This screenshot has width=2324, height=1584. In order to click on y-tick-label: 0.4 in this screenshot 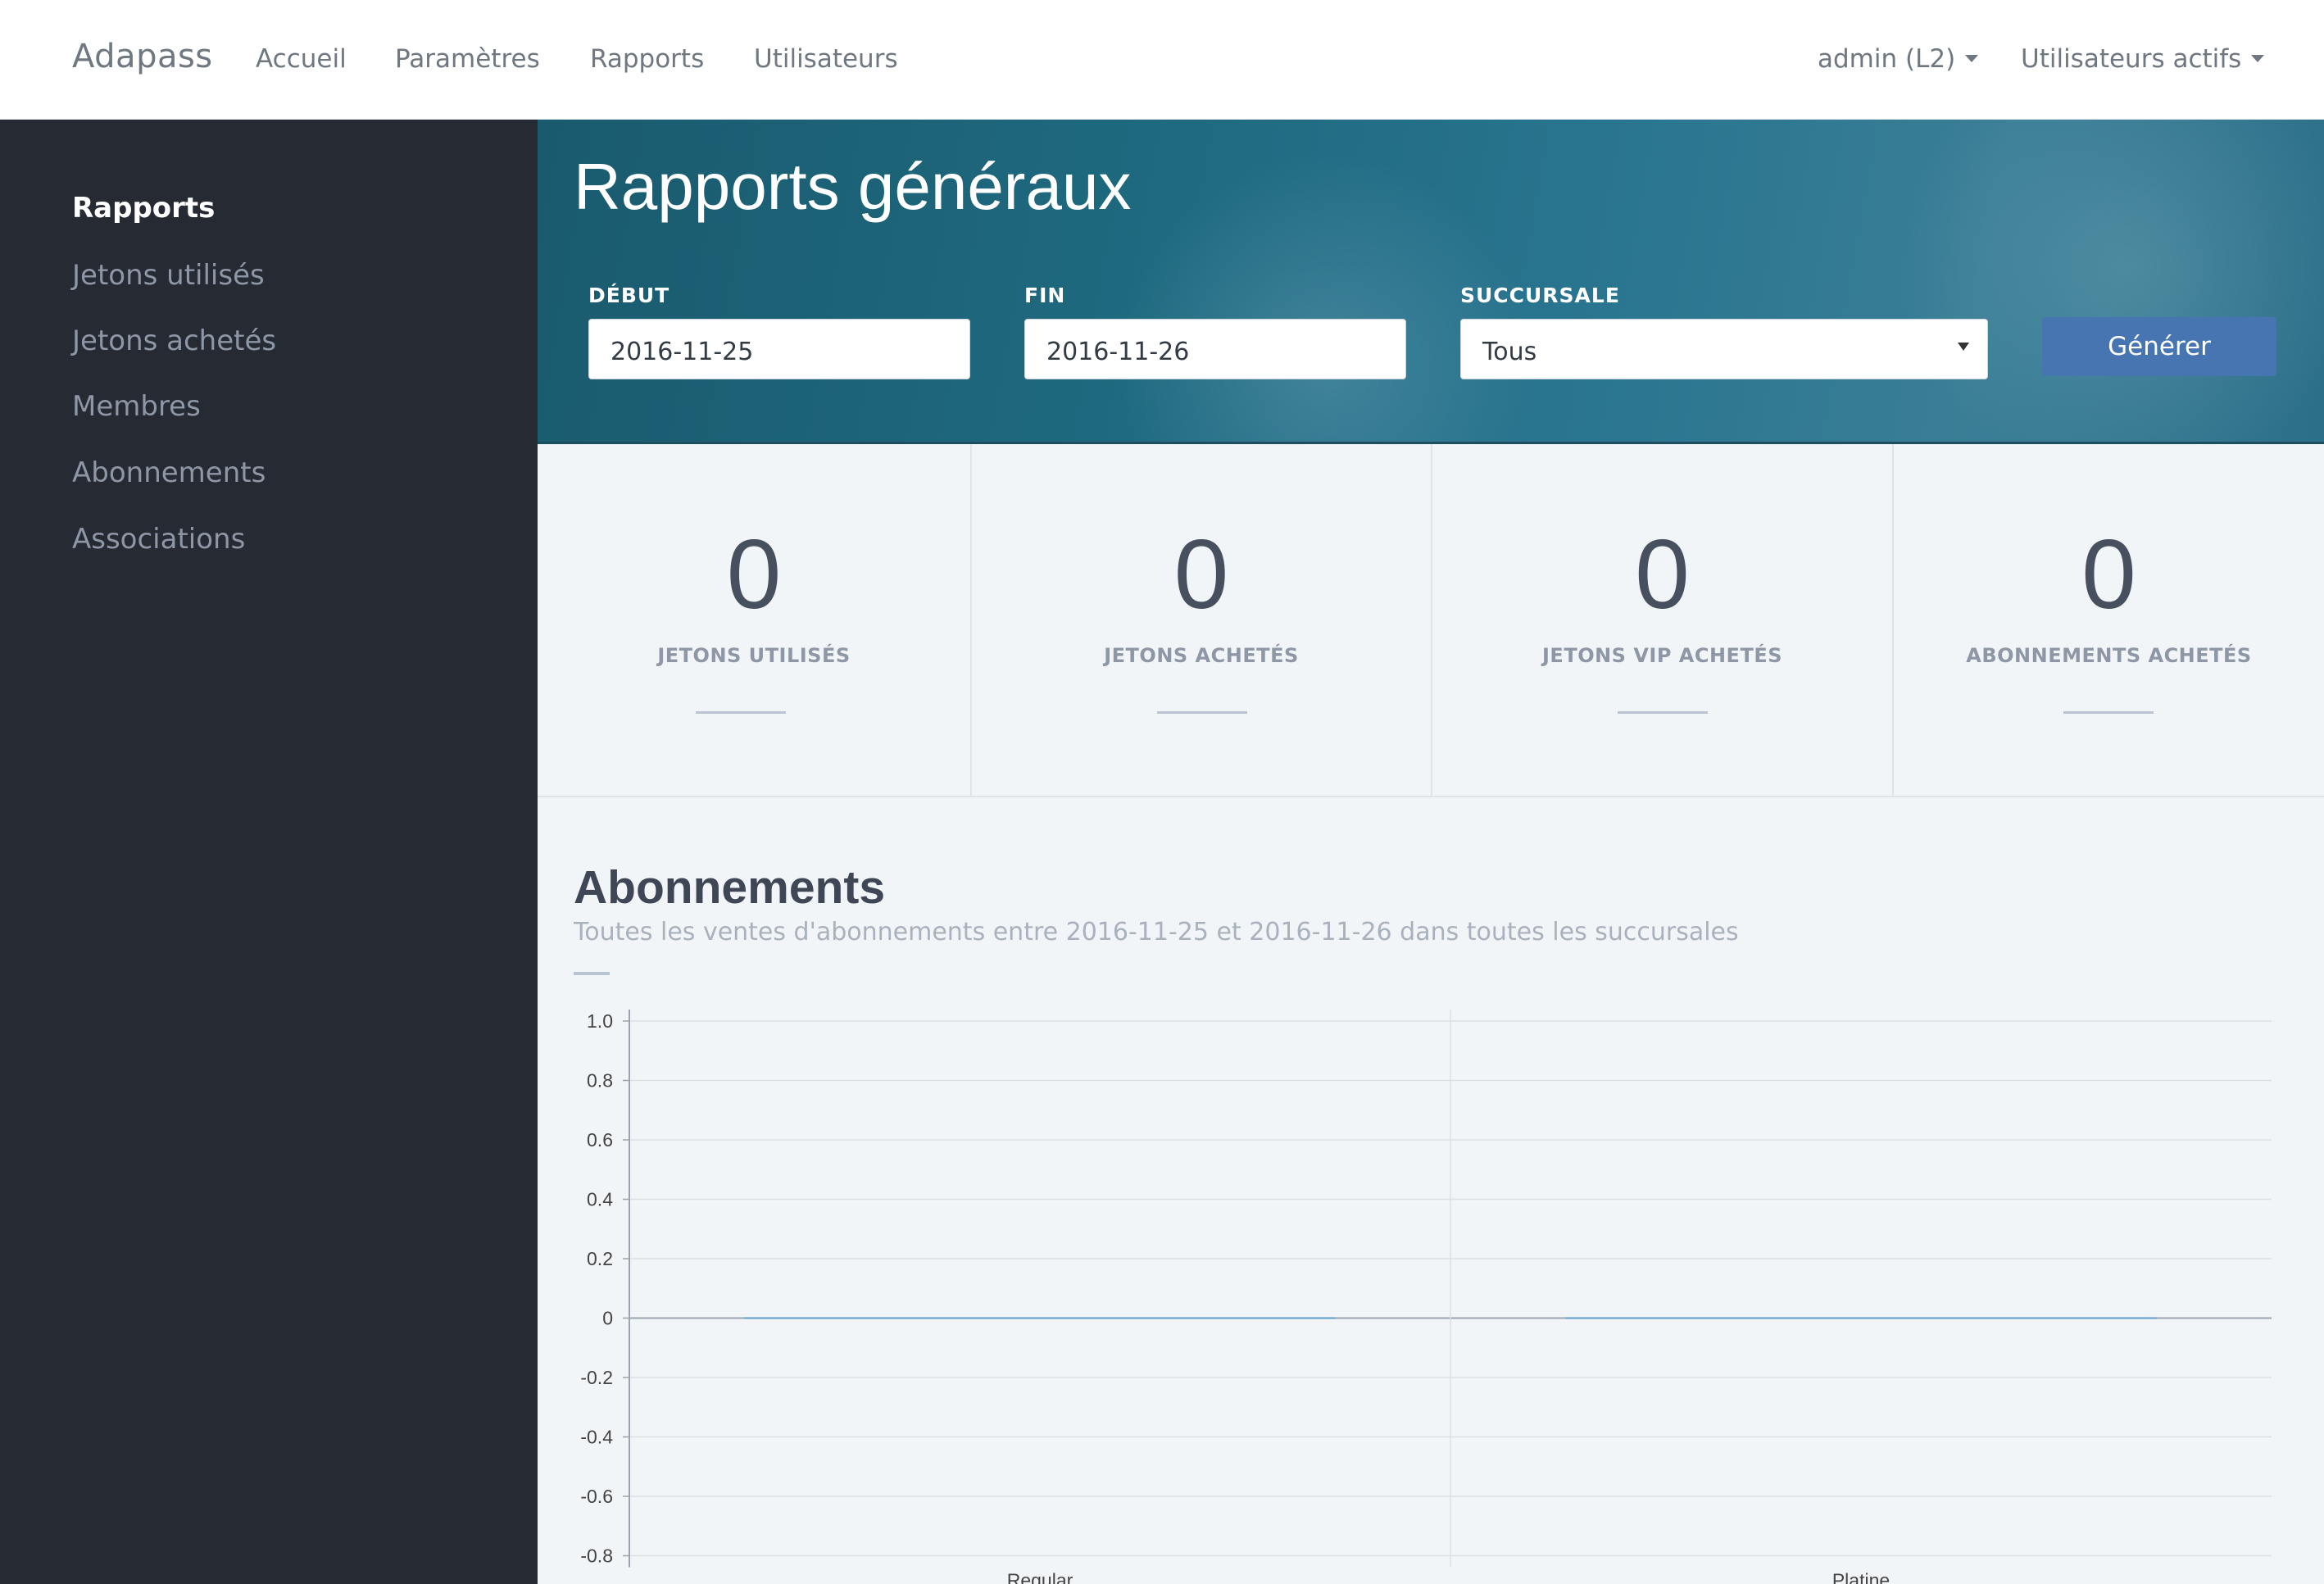, I will do `click(600, 1199)`.